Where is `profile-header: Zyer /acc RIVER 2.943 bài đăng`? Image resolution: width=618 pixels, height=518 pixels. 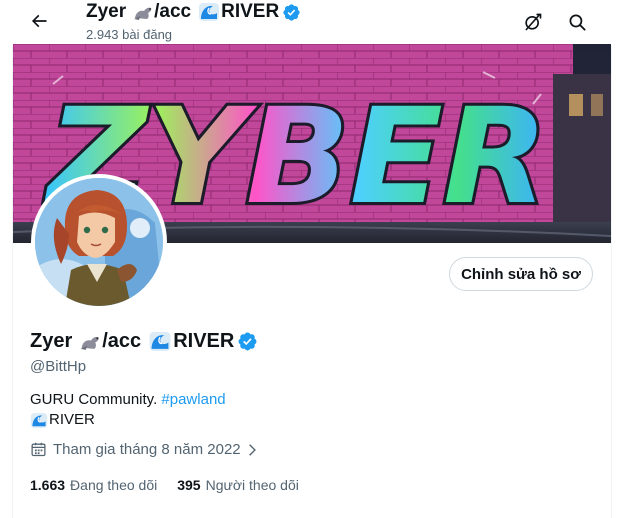 profile-header: Zyer /acc RIVER 2.943 bài đăng is located at coordinates (309, 23).